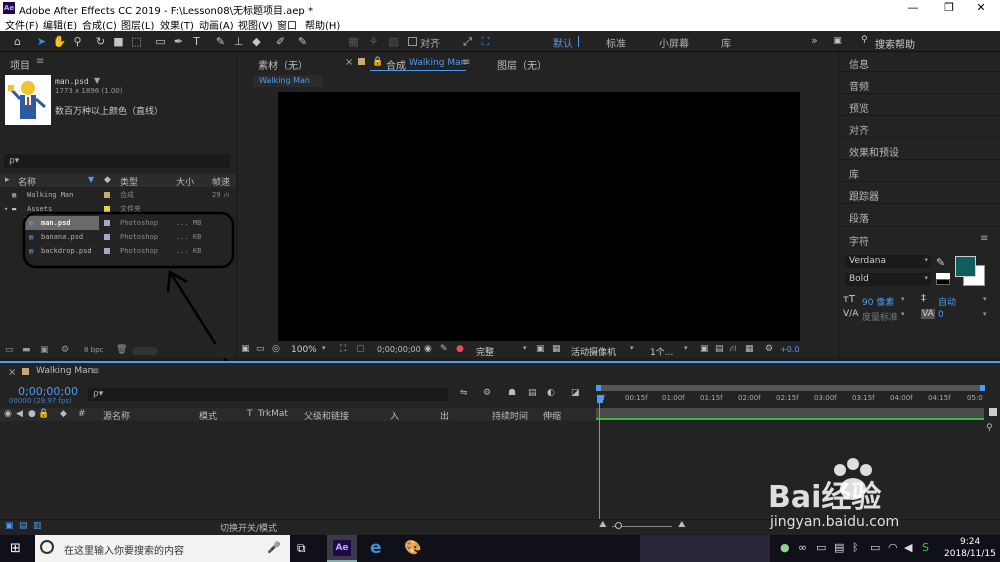 The width and height of the screenshot is (1000, 562). Describe the element at coordinates (733, 349) in the screenshot. I see `timeline-icon: ⛙` at that location.